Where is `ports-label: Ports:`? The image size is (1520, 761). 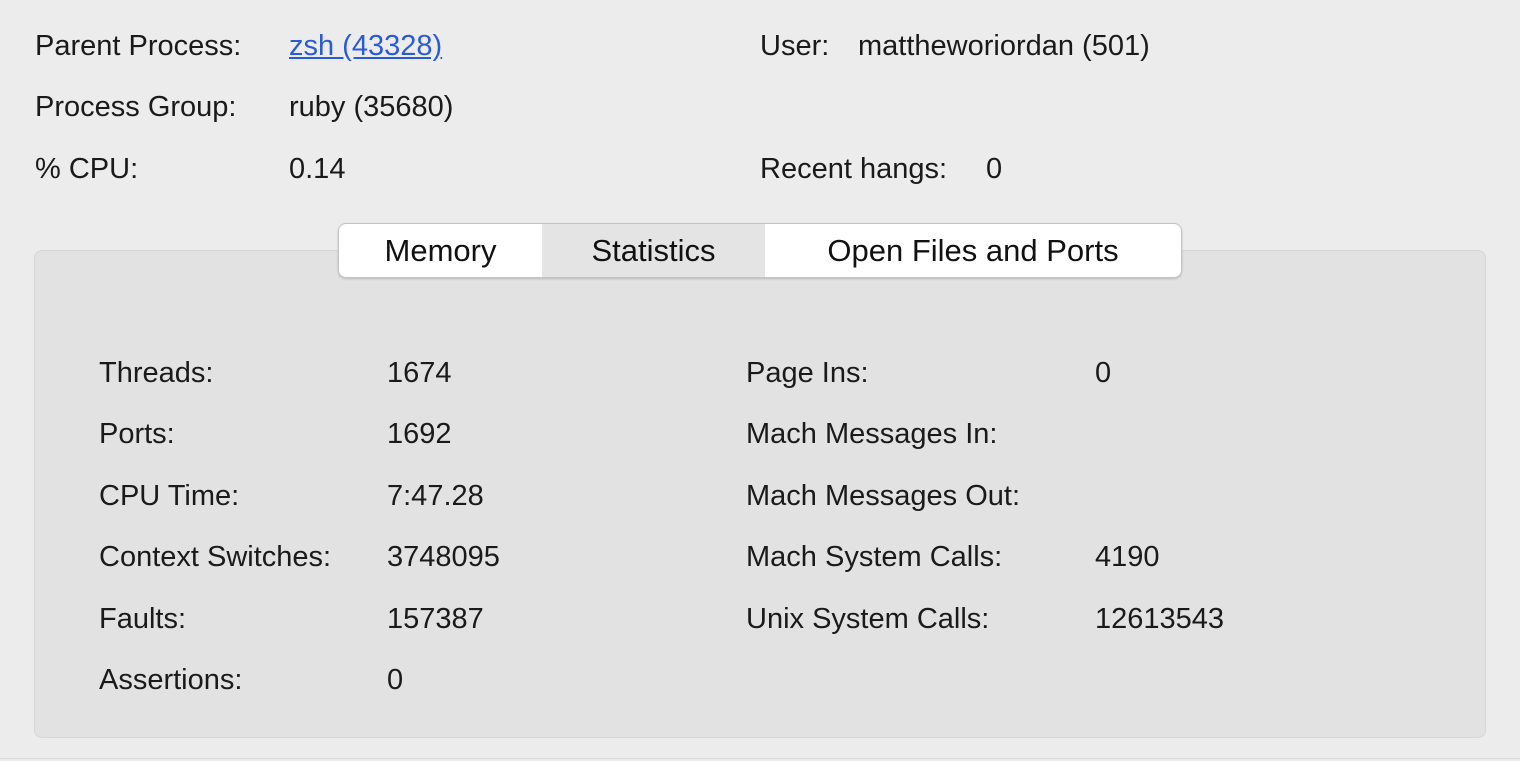 ports-label: Ports: is located at coordinates (137, 434).